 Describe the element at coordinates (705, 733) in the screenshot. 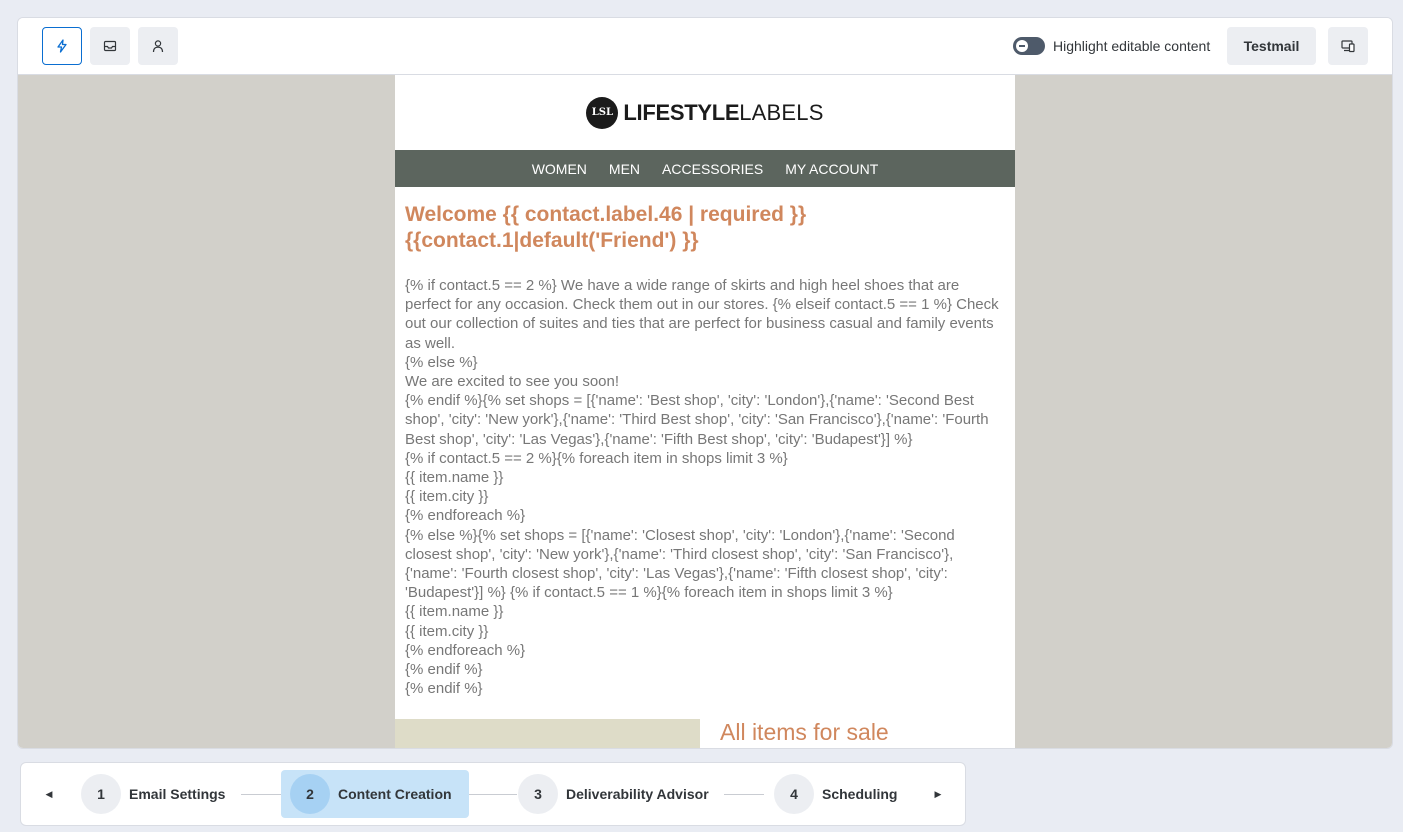

I see `product-row: All items for sale` at that location.